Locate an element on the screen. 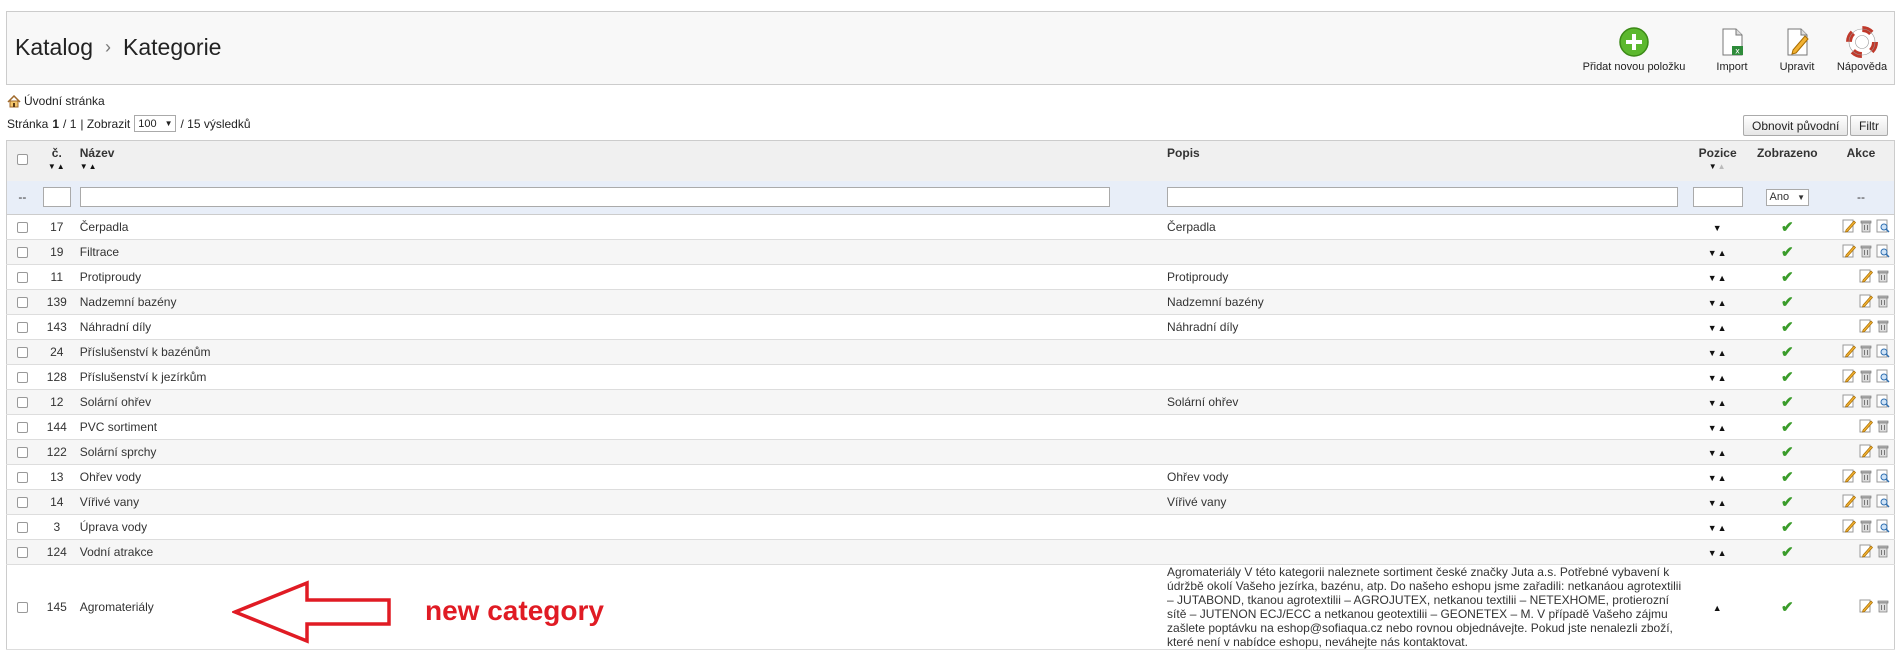 The image size is (1899, 669). move-arrows-icon: ▲ is located at coordinates (1718, 608).